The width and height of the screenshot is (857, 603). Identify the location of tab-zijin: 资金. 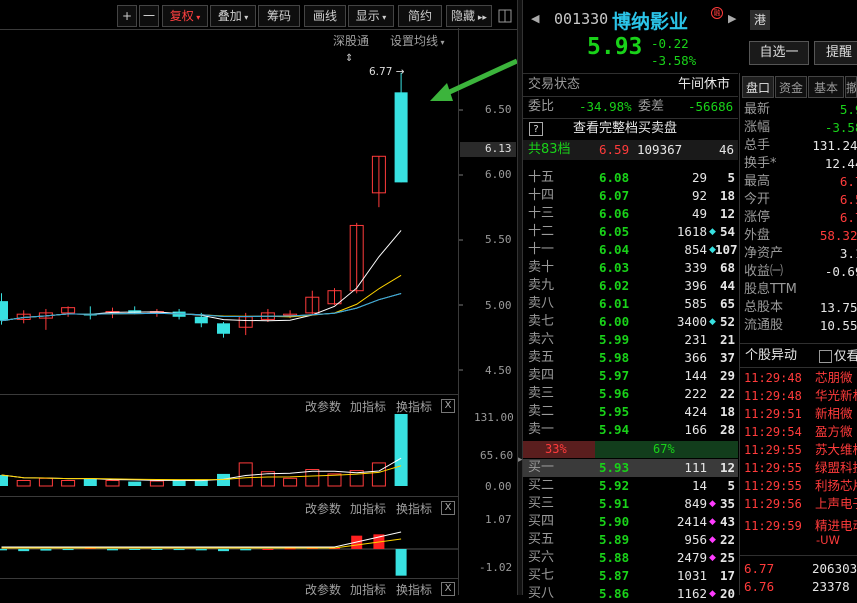
(791, 87).